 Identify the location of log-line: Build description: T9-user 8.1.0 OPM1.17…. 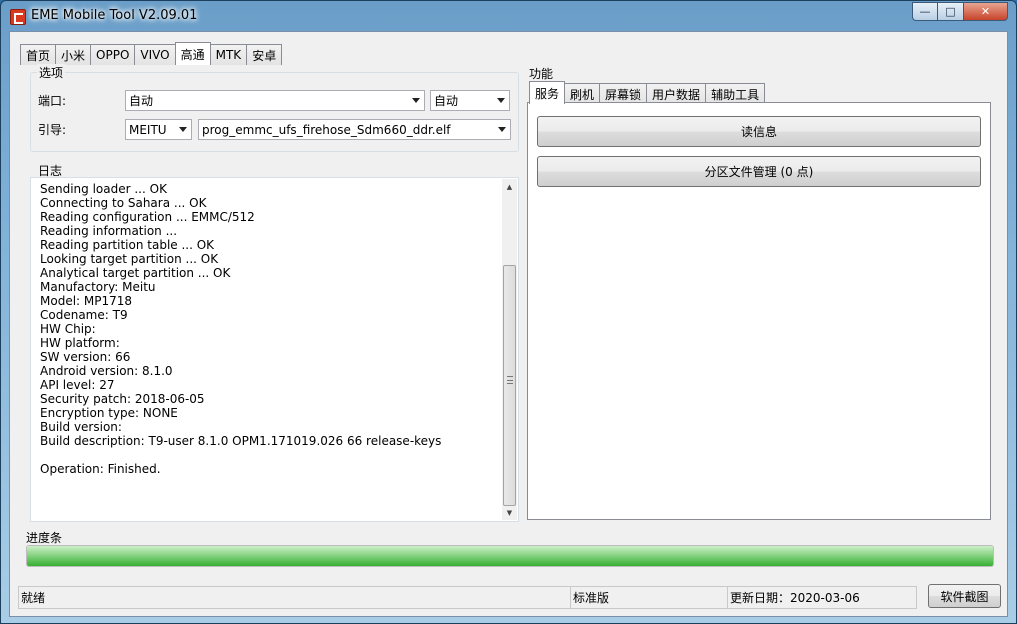
(241, 441).